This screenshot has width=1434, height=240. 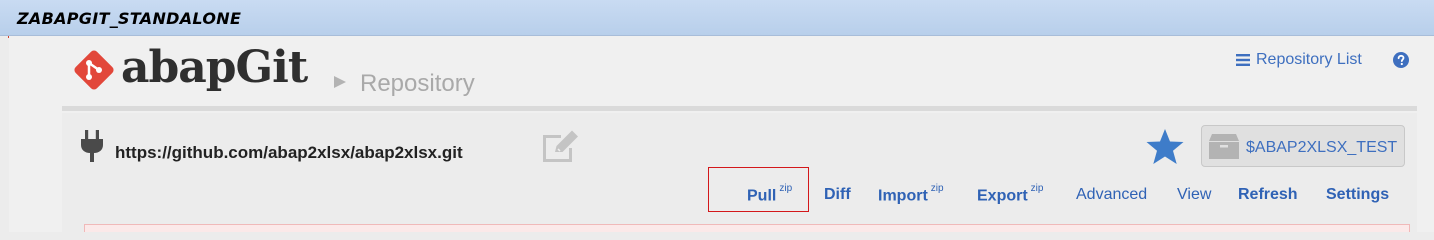 I want to click on pull-label: Pull, so click(x=762, y=196).